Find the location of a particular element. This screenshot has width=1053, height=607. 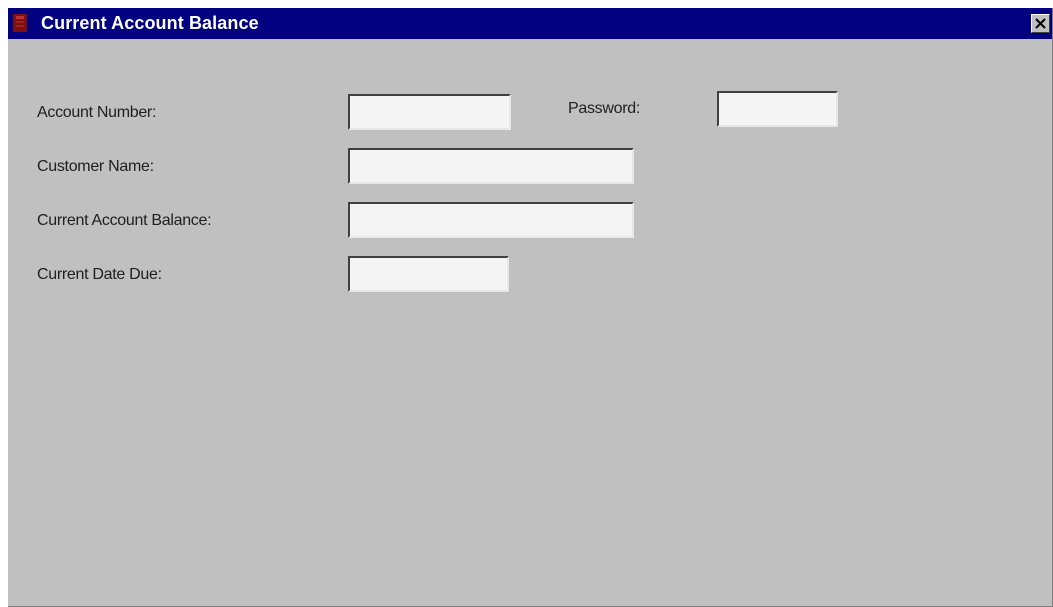

customer-name-field is located at coordinates (491, 166).